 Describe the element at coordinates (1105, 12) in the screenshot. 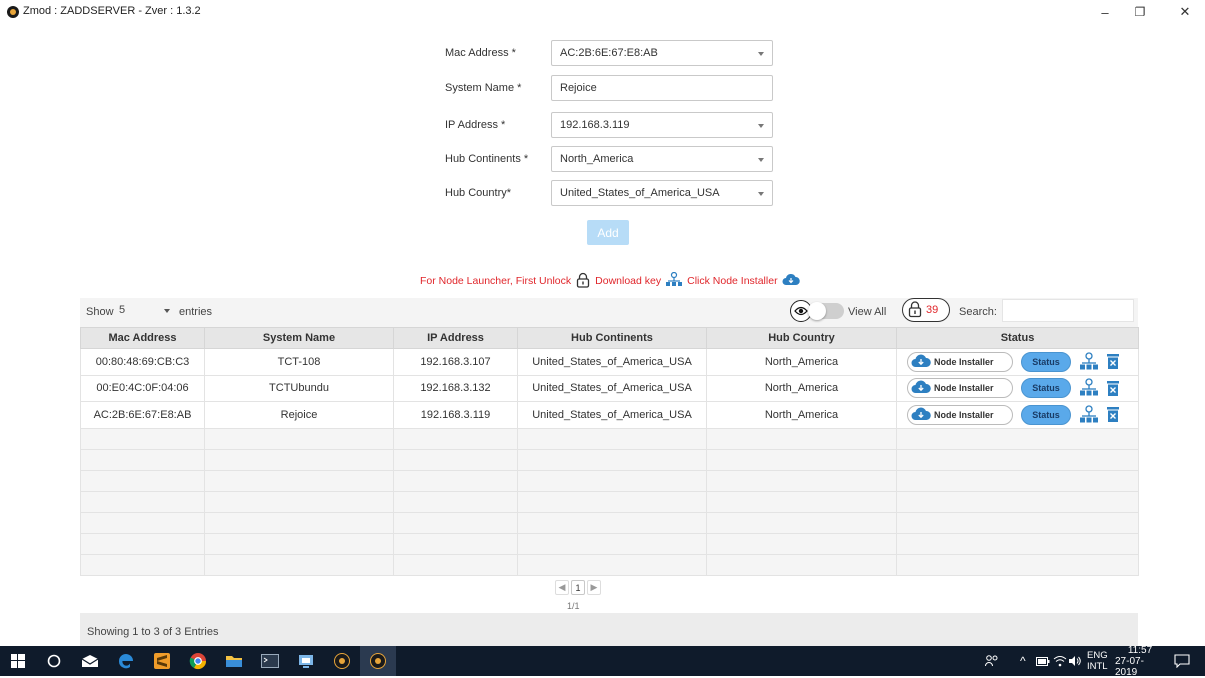

I see `minimize-button: –` at that location.